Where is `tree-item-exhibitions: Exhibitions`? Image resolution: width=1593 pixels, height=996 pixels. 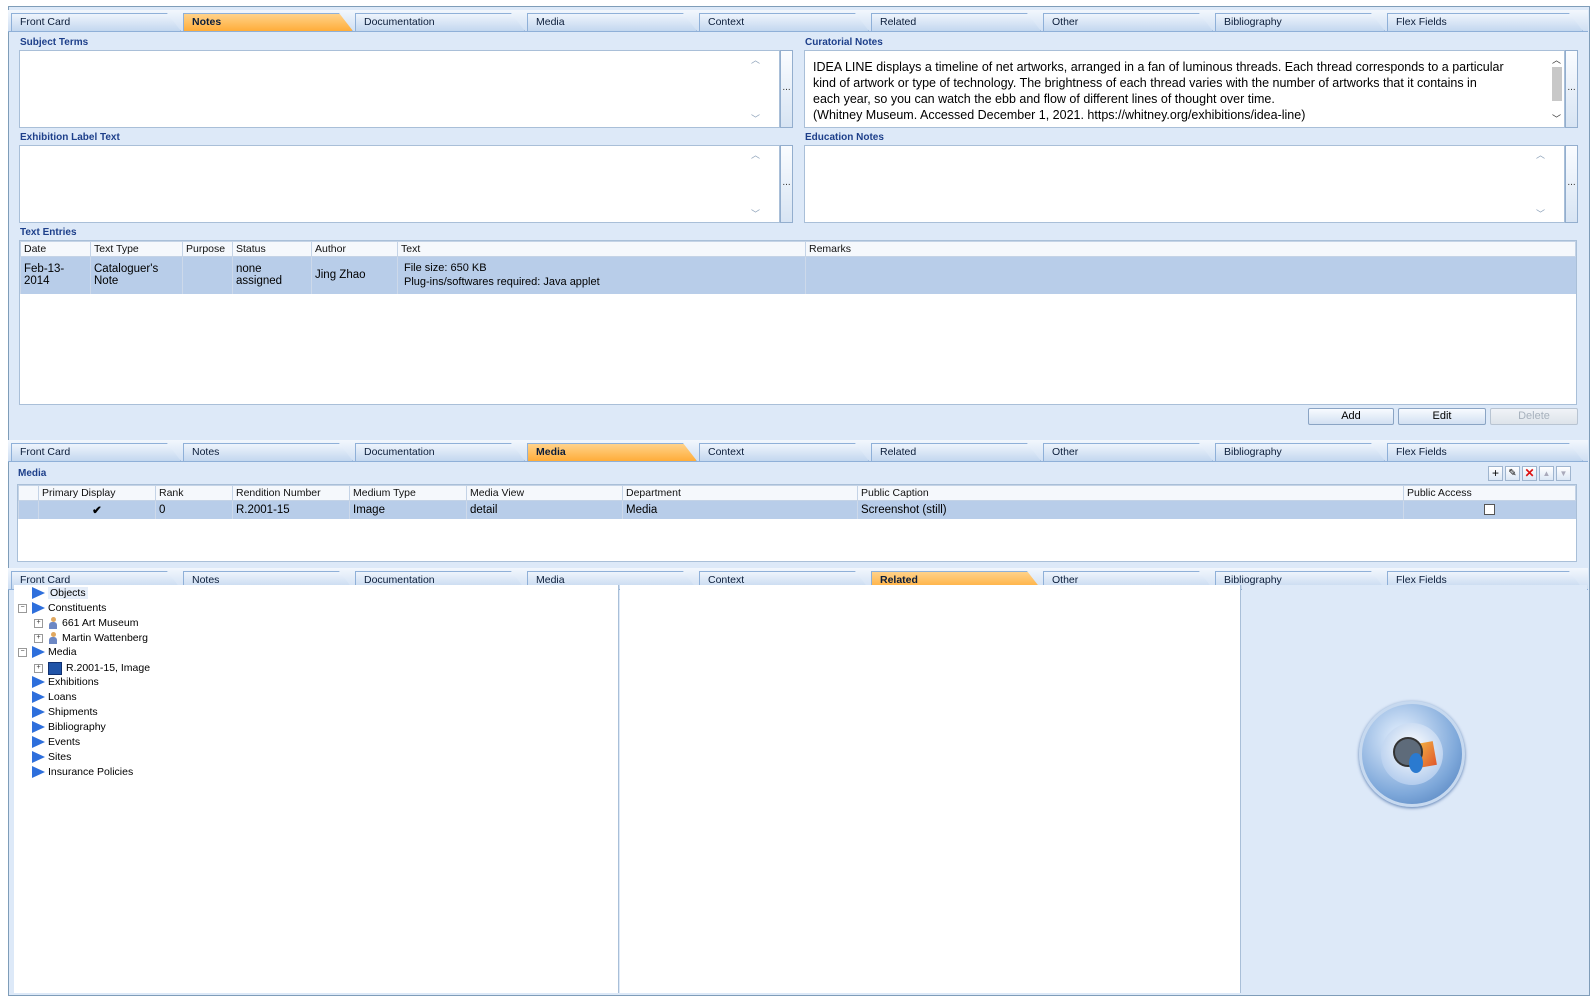
tree-item-exhibitions: Exhibitions is located at coordinates (65, 682).